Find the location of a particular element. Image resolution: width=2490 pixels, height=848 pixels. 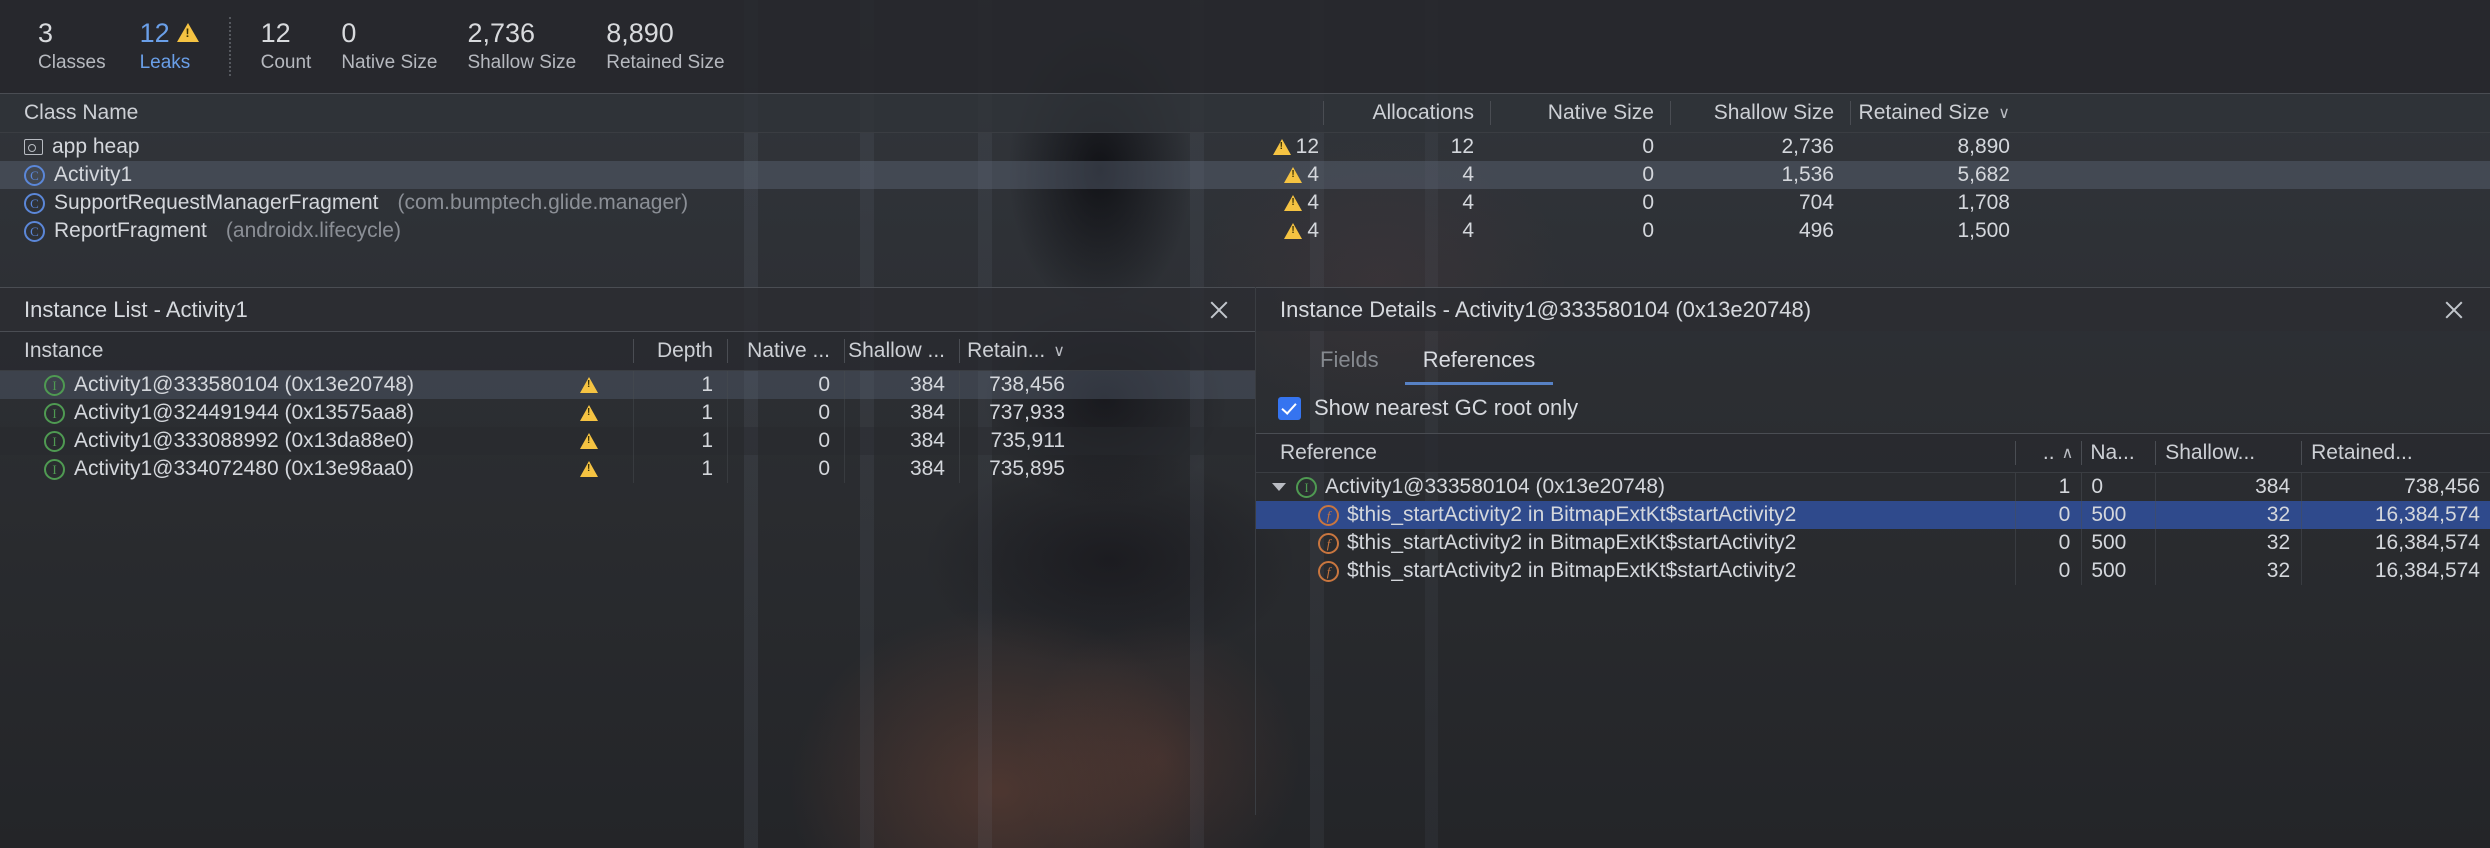

show-nearest-gc-root-label: Show nearest GC root only is located at coordinates (1446, 407).